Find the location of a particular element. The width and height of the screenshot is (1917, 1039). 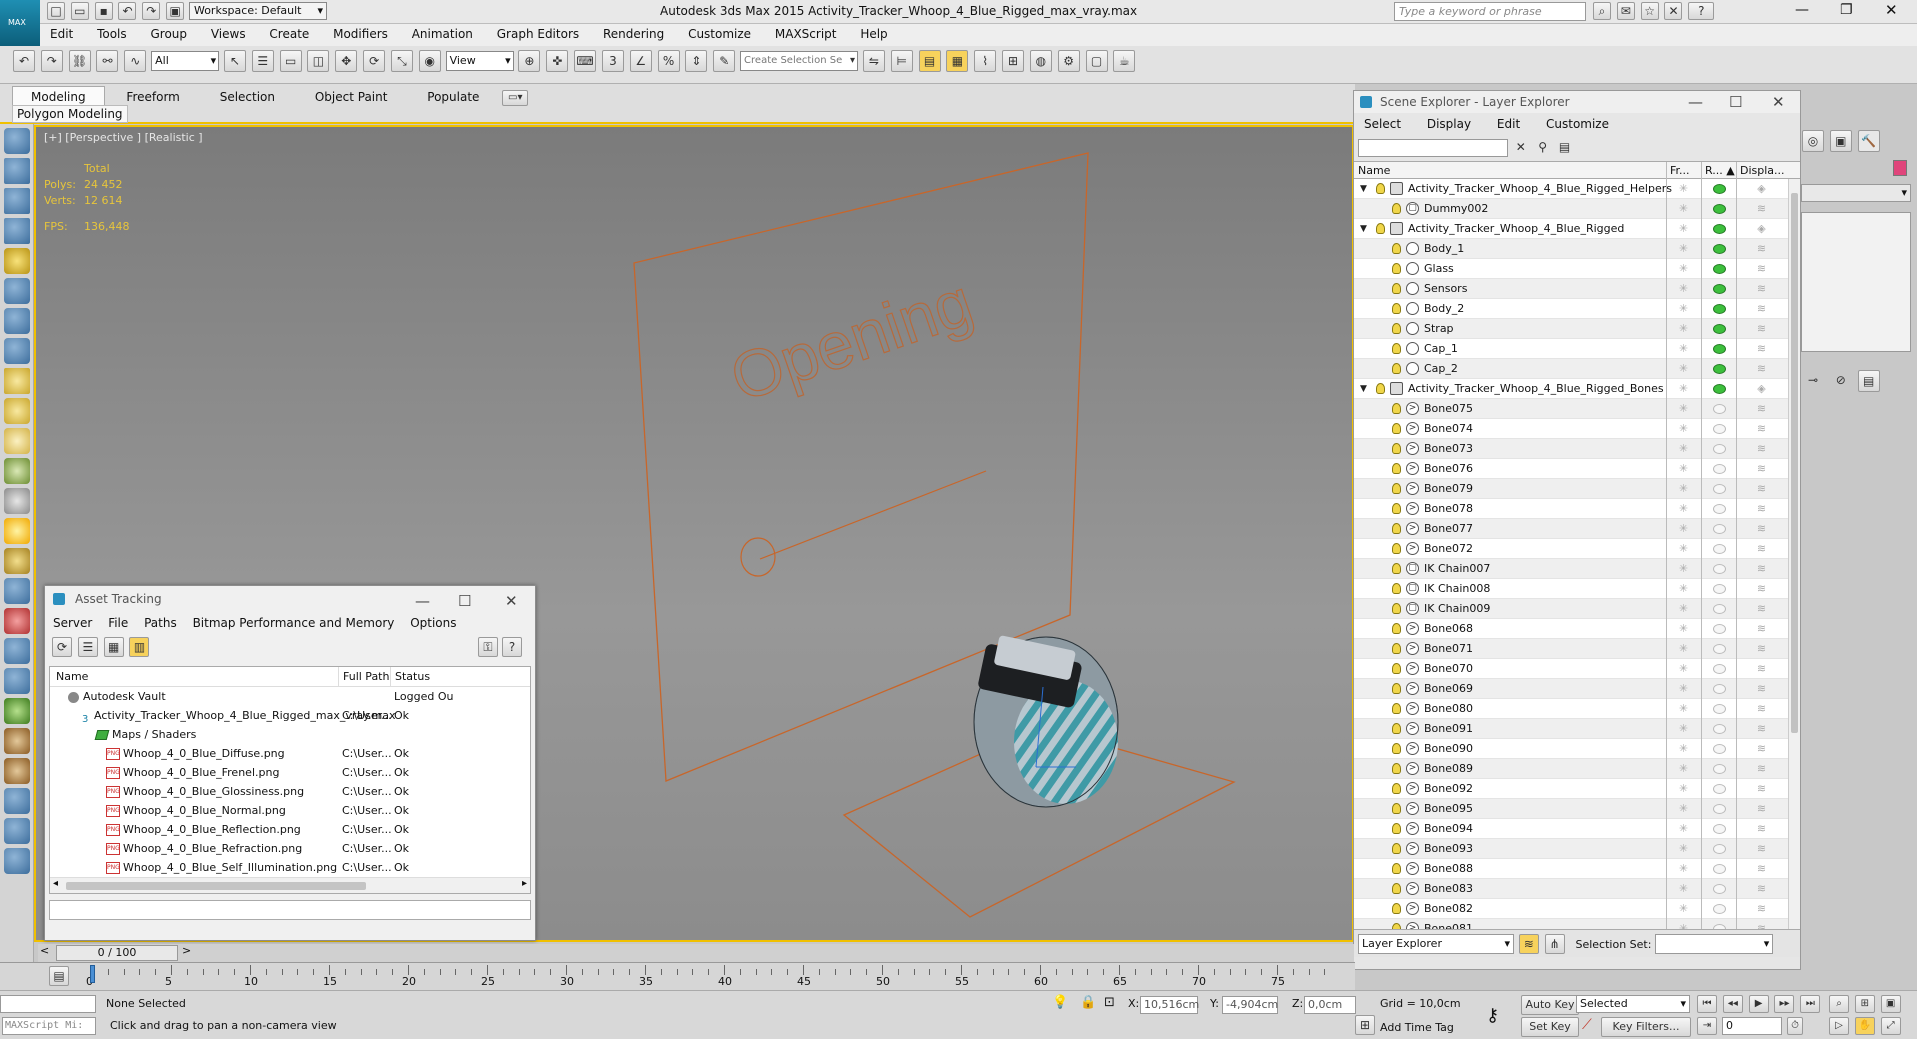

close-window-icon: ✕ is located at coordinates (1891, 10).